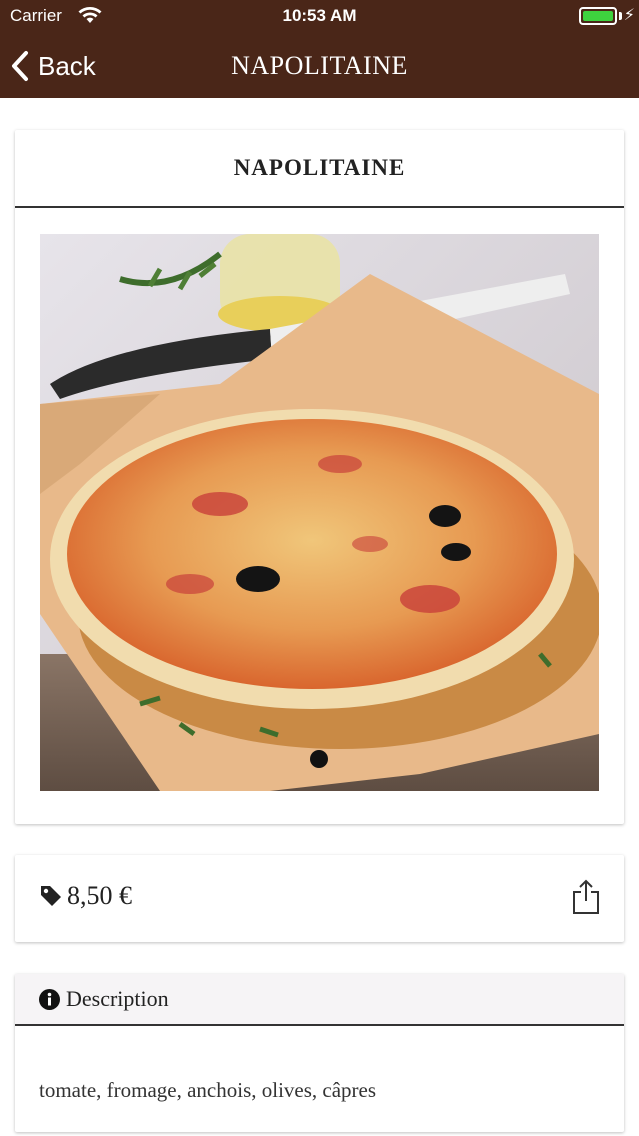 This screenshot has height=1136, width=639. I want to click on price-amount: 8,50 €, so click(99, 895).